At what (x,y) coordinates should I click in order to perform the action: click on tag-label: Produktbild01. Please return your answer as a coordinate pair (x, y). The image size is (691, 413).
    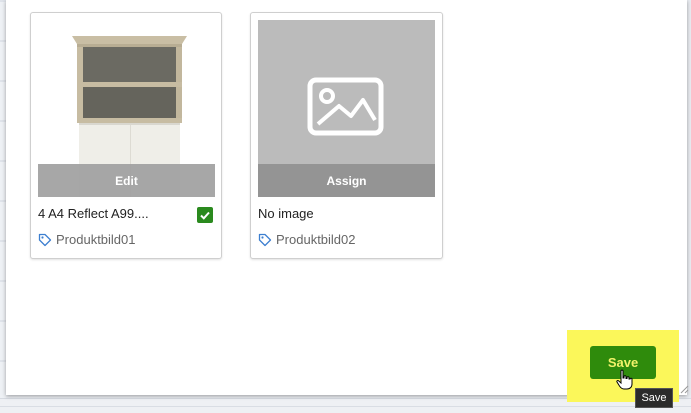
    Looking at the image, I should click on (96, 239).